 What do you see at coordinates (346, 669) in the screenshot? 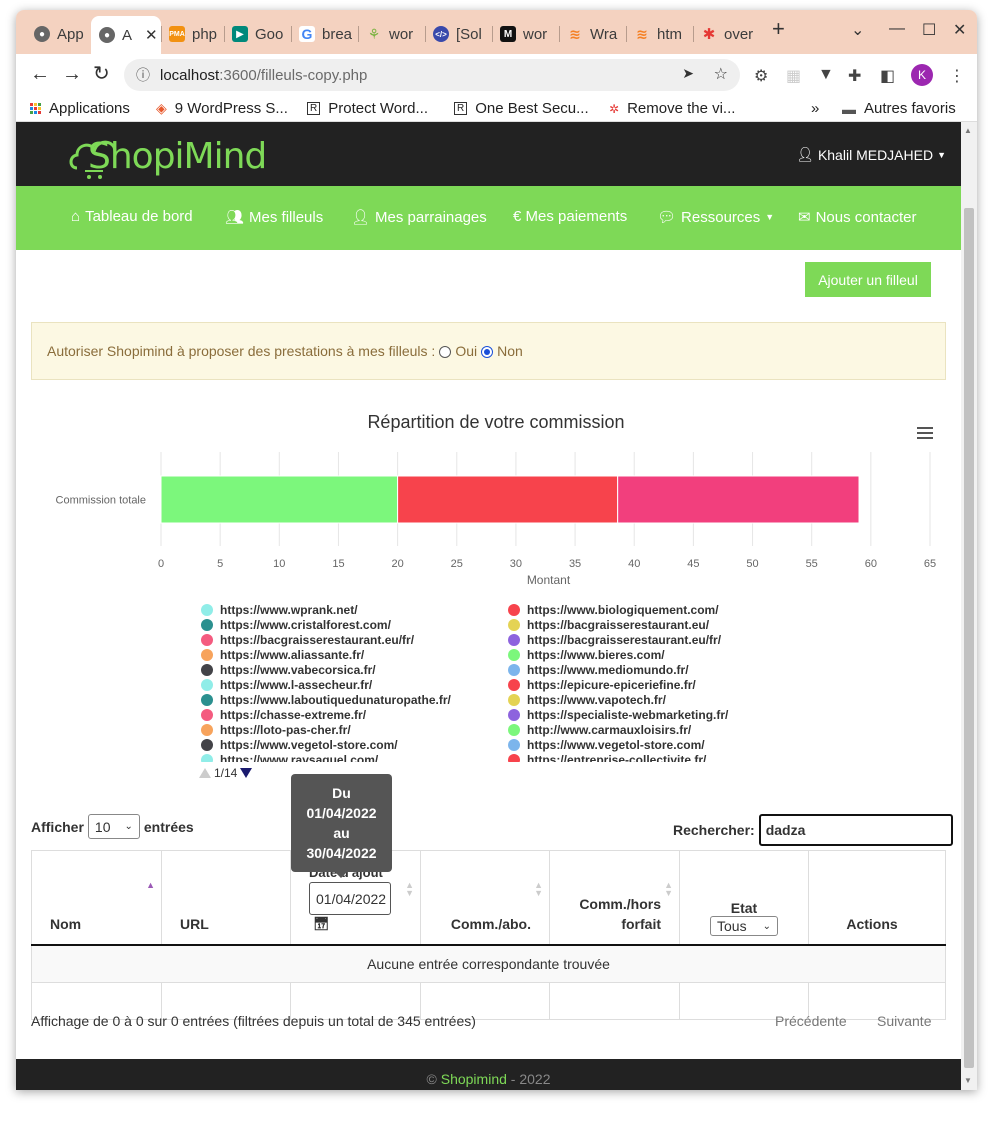
I see `legend-item: https://www.vabecorsica.fr/` at bounding box center [346, 669].